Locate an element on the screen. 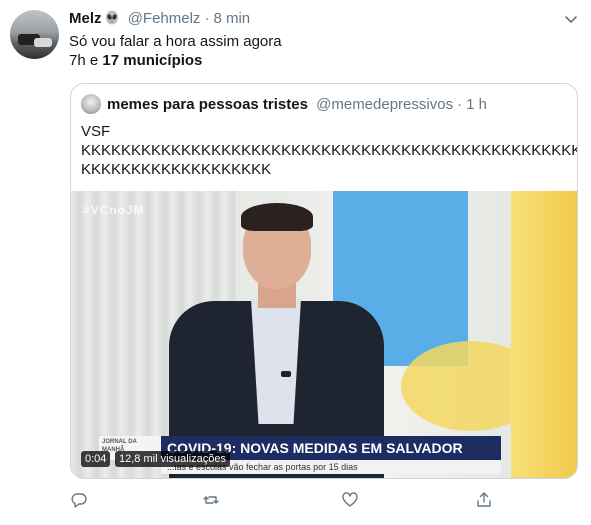 The width and height of the screenshot is (591, 525). heart-icon is located at coordinates (350, 500).